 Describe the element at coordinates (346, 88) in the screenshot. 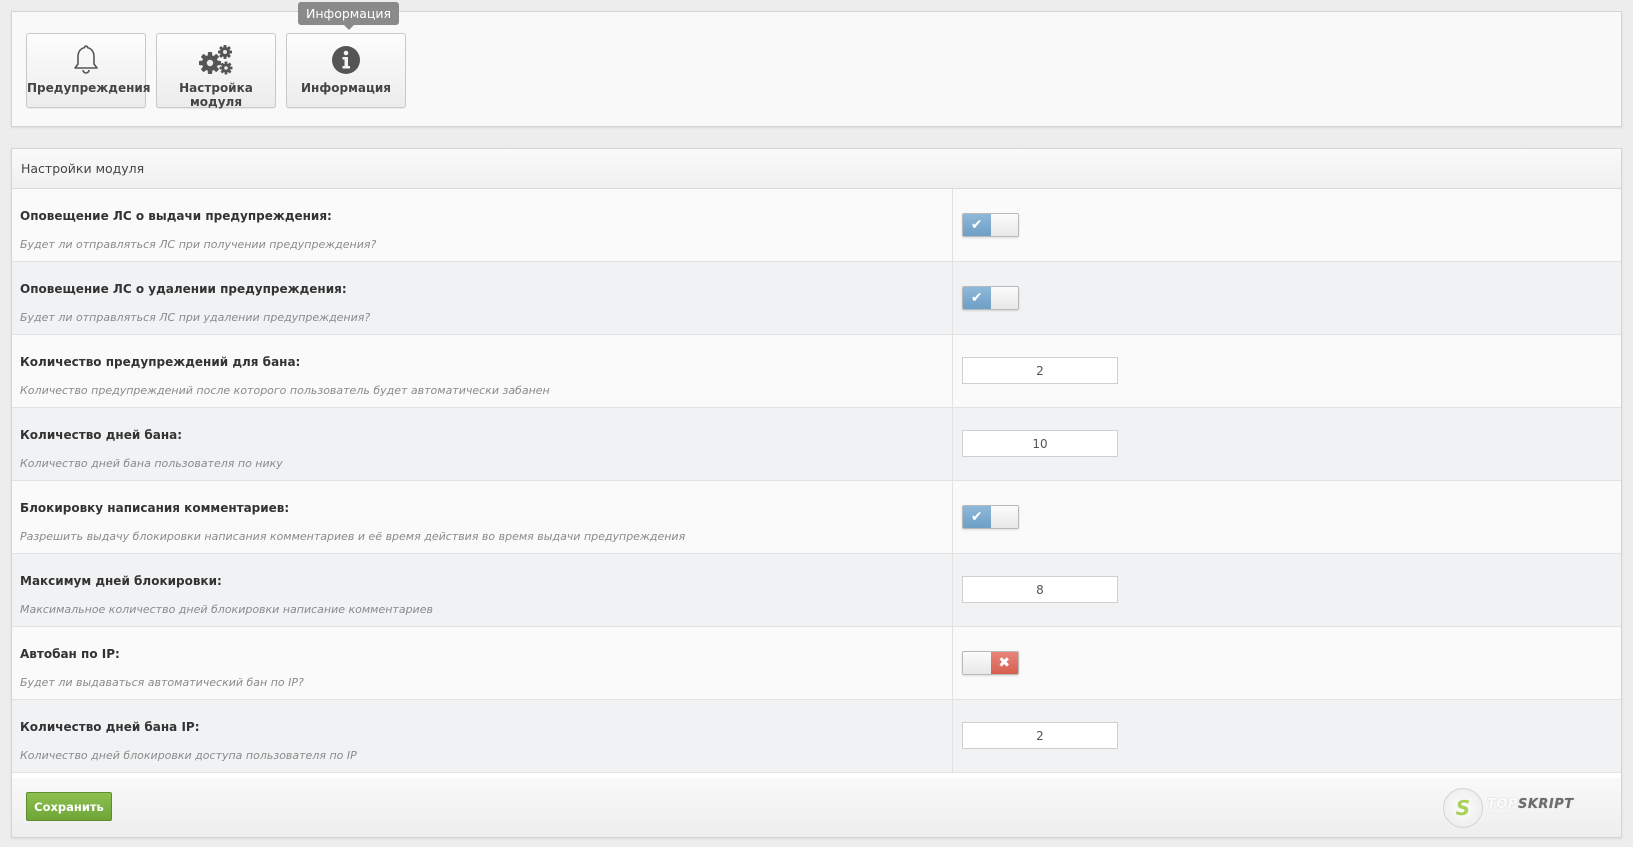

I see `information-button-label: Информация` at that location.